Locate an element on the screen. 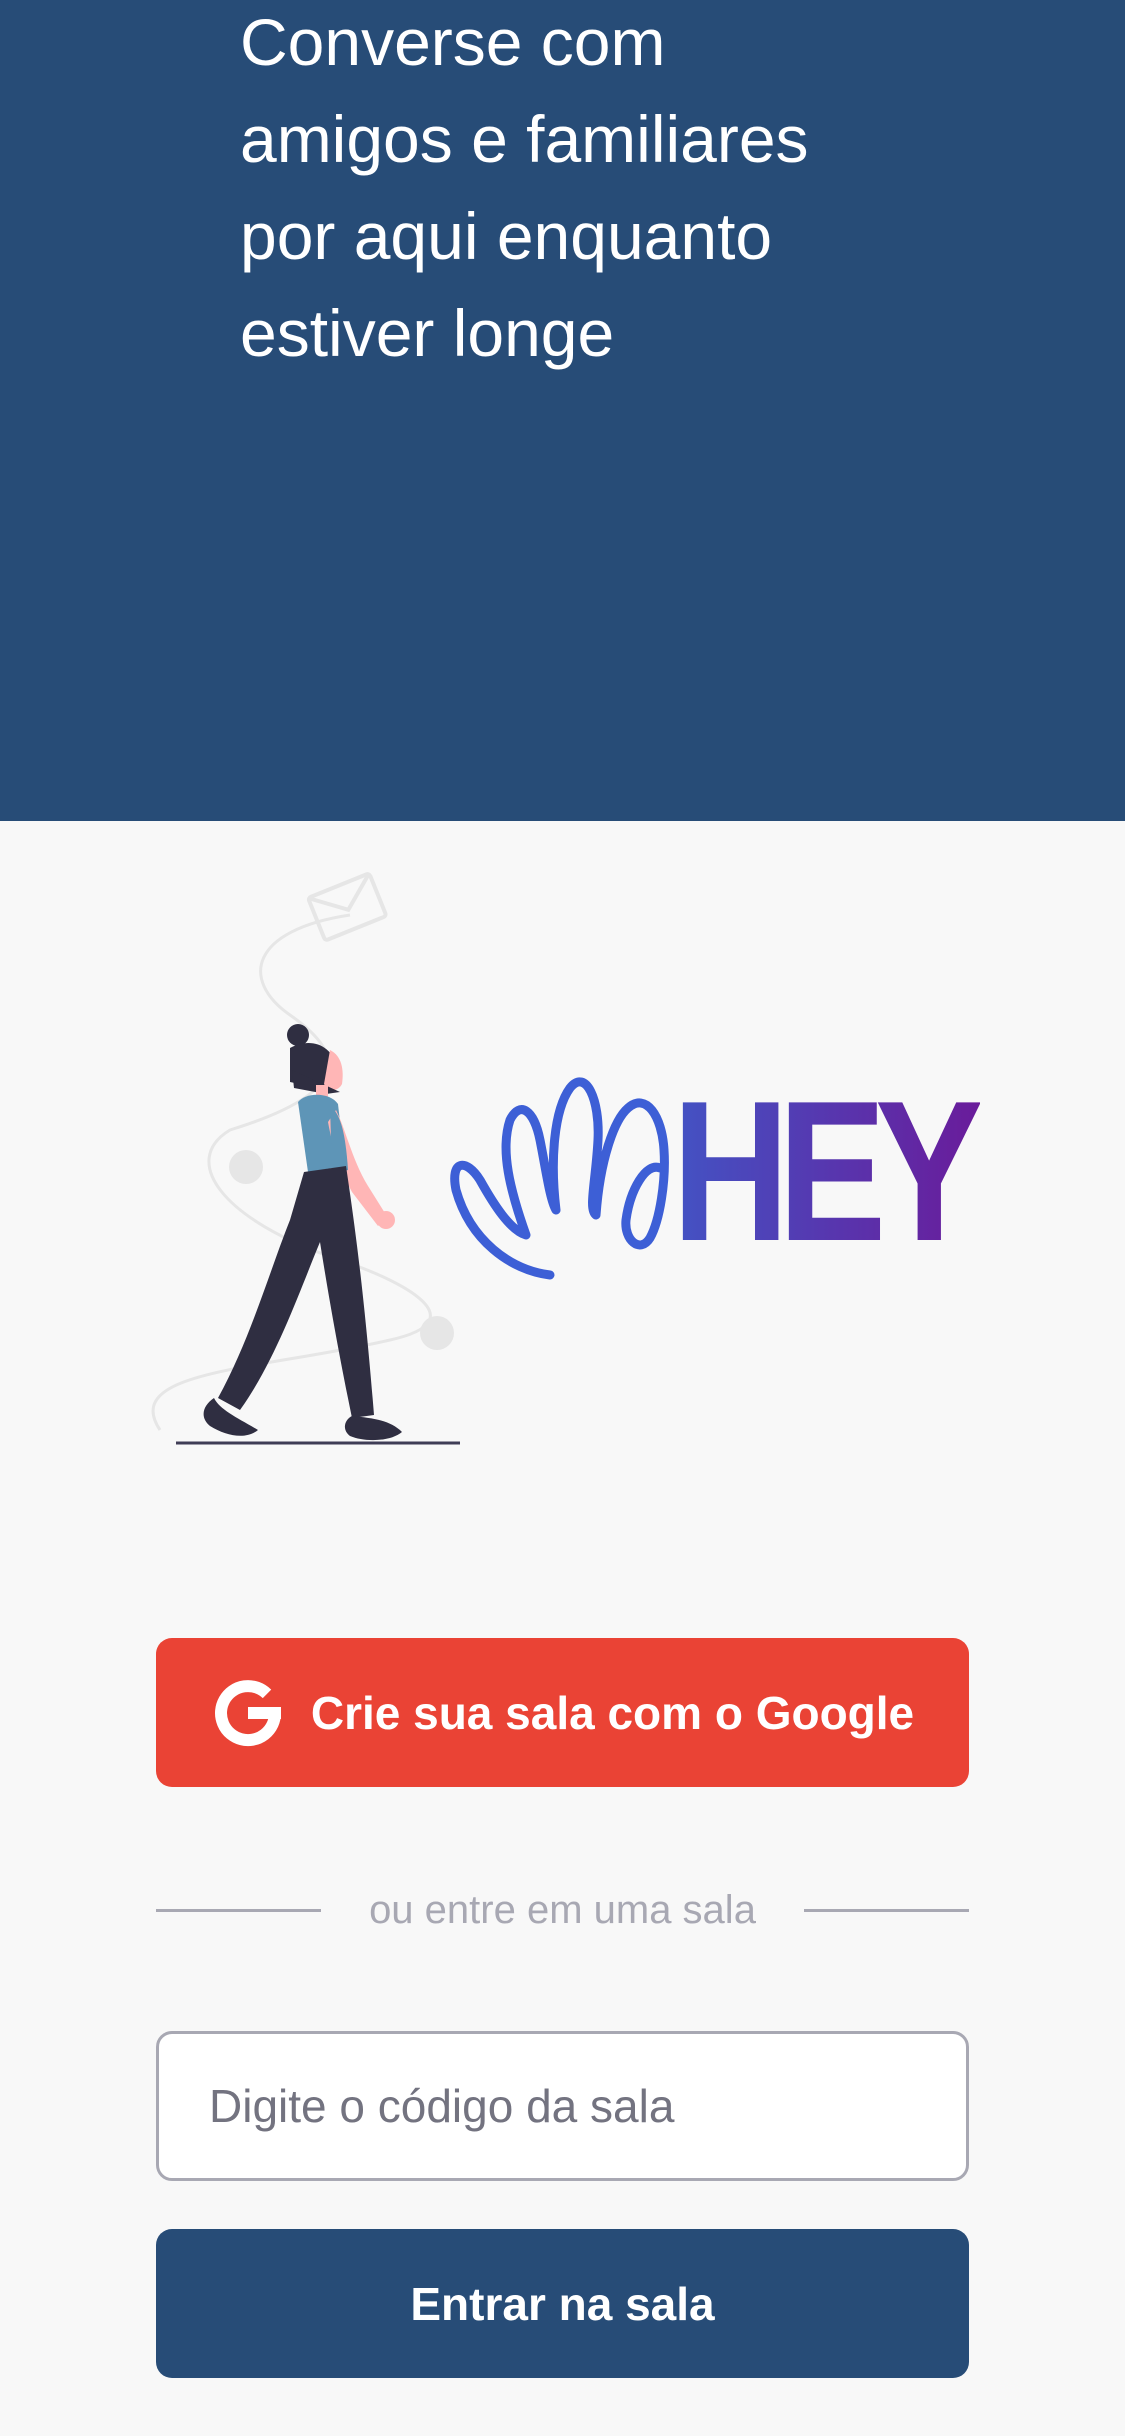 The width and height of the screenshot is (1125, 2436). separator-text: ou entre em uma sala is located at coordinates (562, 1909).